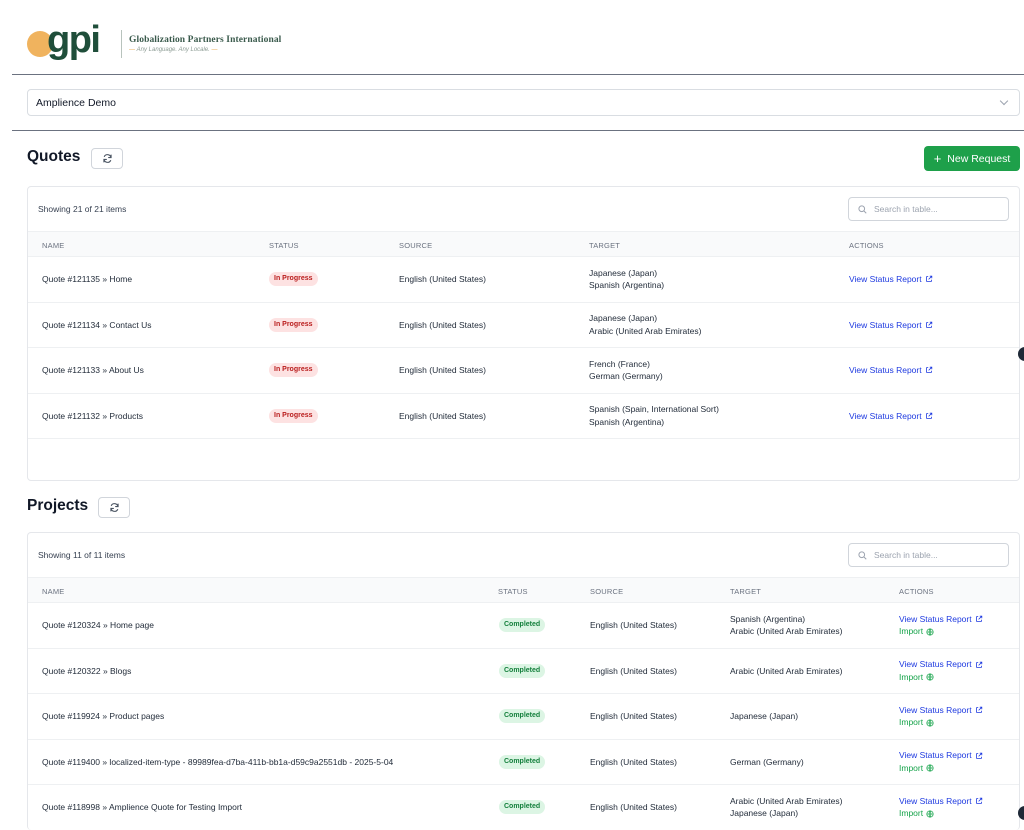 The image size is (1024, 830). I want to click on row-target: Japanese (Japan), so click(764, 716).